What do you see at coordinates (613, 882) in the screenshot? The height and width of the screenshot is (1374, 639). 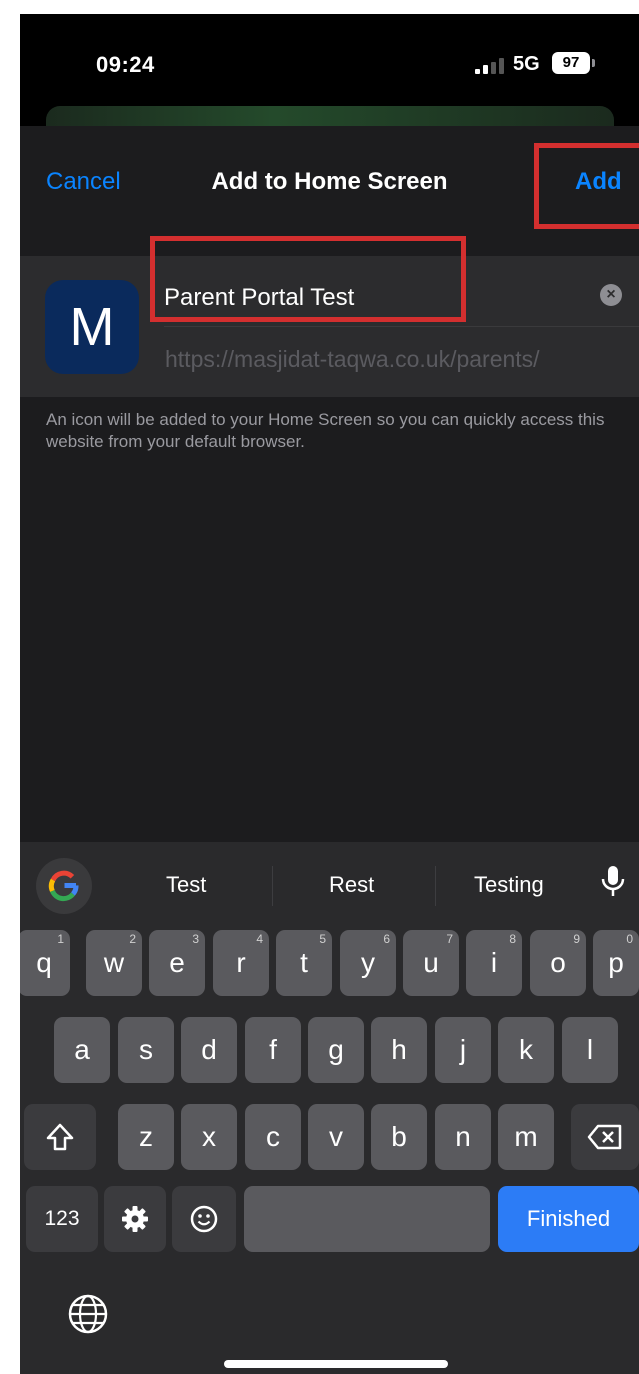 I see `microphone-icon` at bounding box center [613, 882].